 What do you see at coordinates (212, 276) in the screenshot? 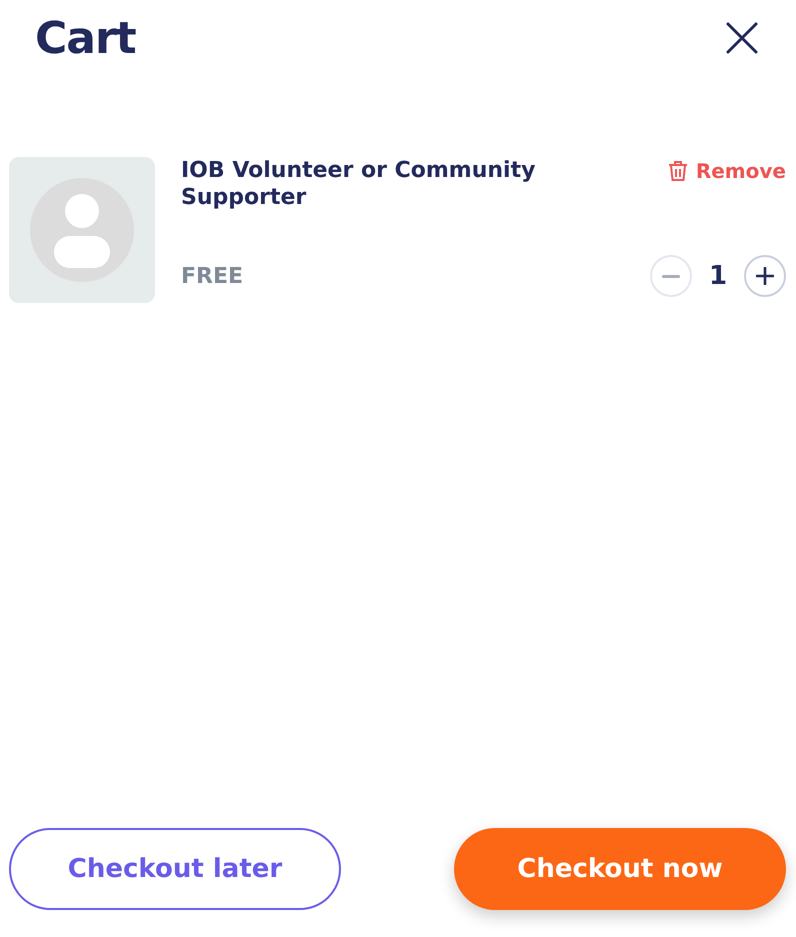
I see `product-price: FREE` at bounding box center [212, 276].